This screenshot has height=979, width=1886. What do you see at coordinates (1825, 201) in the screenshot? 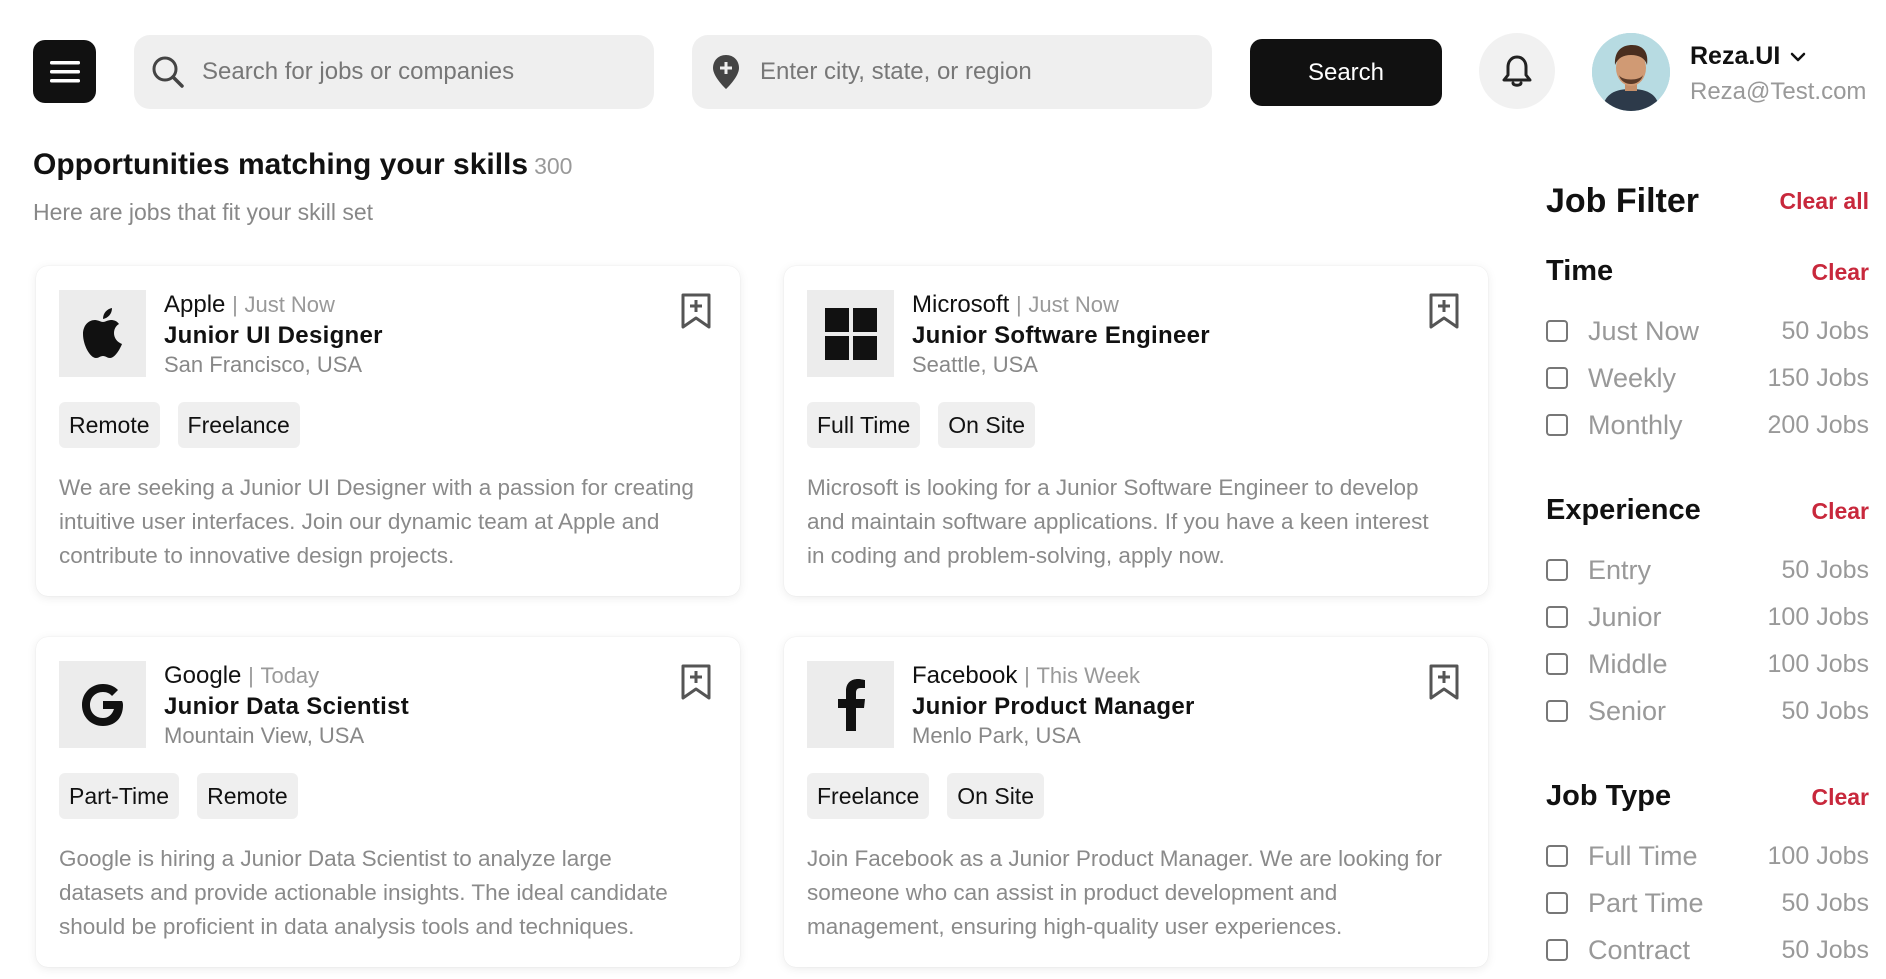
I see `clear-all-link: Clear all` at bounding box center [1825, 201].